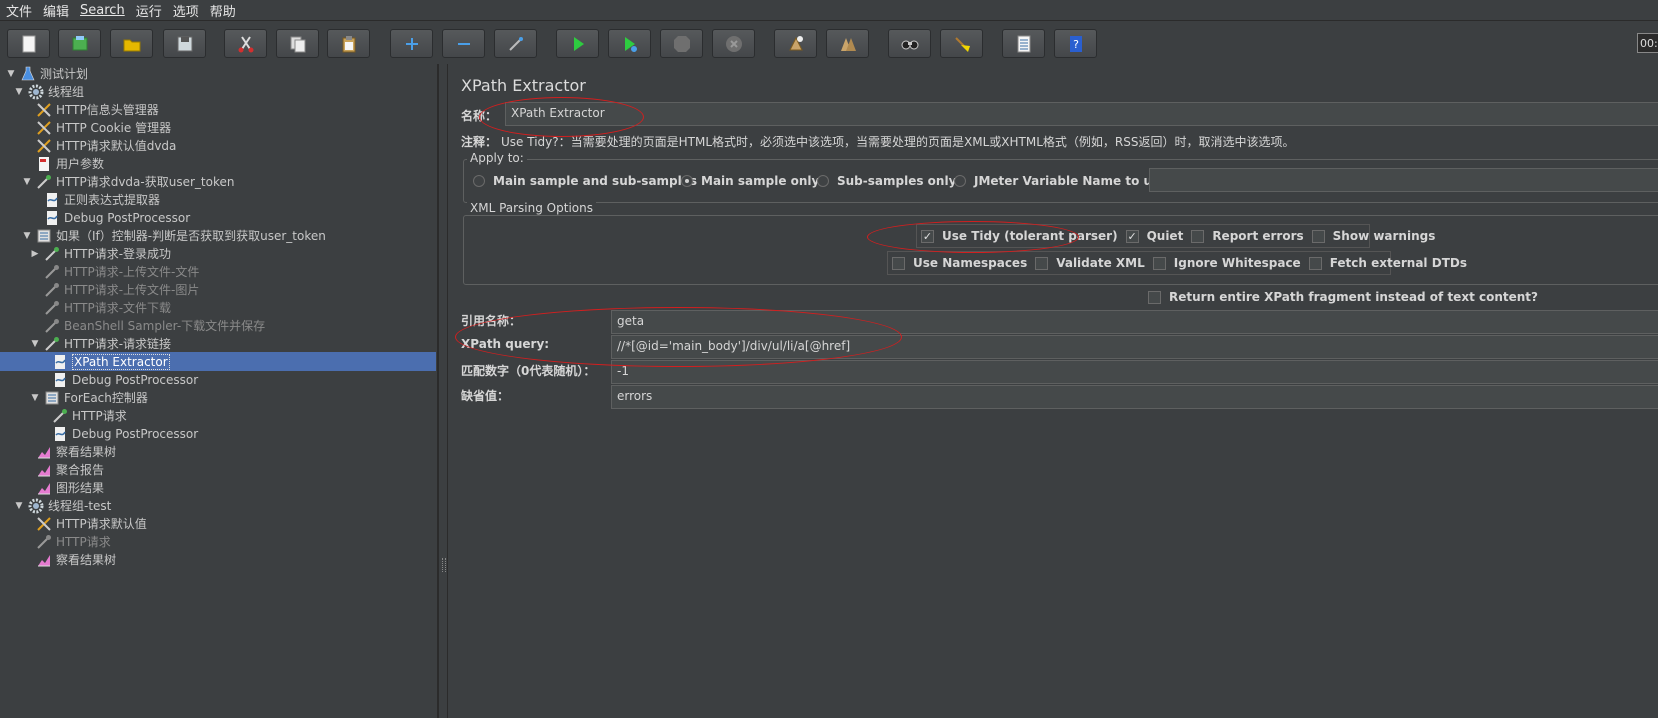 The height and width of the screenshot is (718, 1658). I want to click on menu-edit: 编辑, so click(56, 10).